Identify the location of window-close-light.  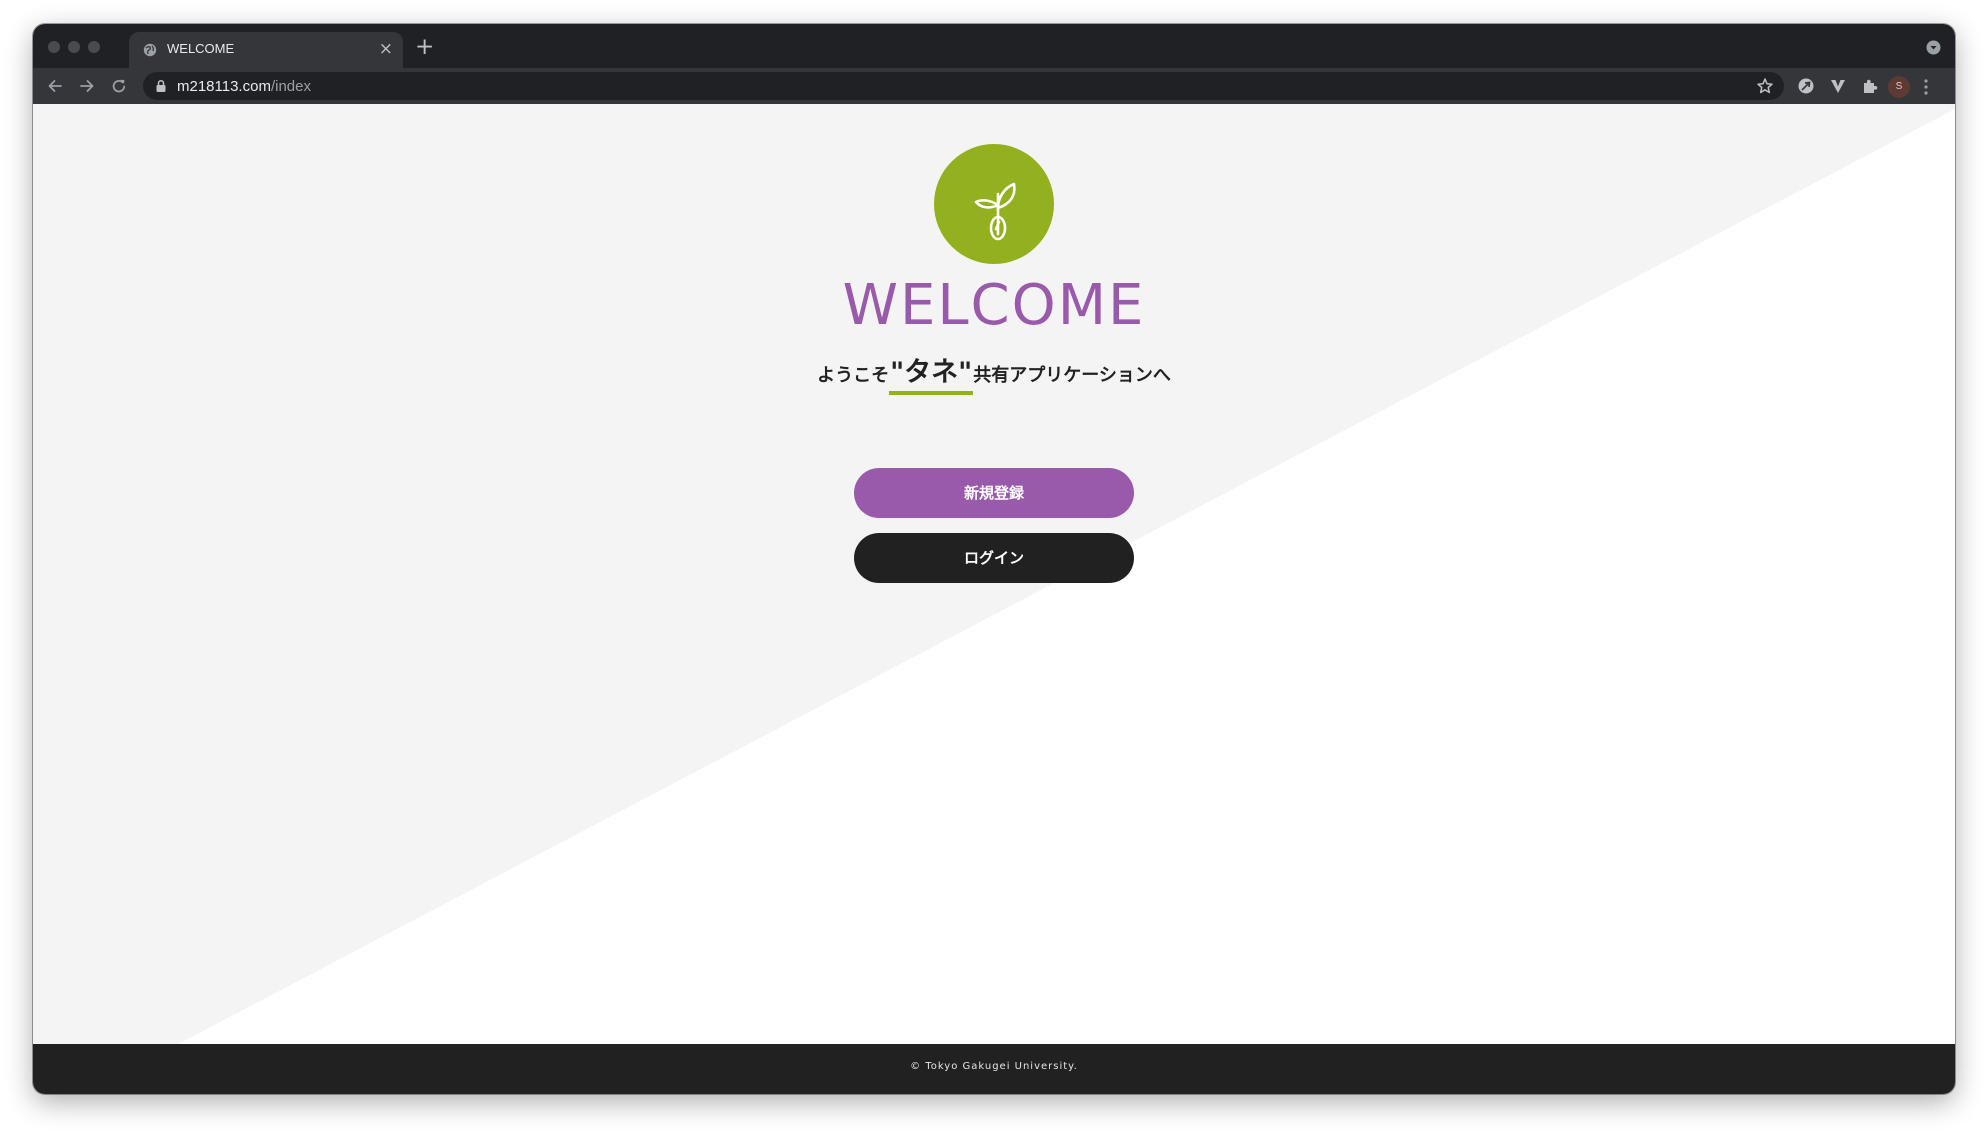
(54, 47).